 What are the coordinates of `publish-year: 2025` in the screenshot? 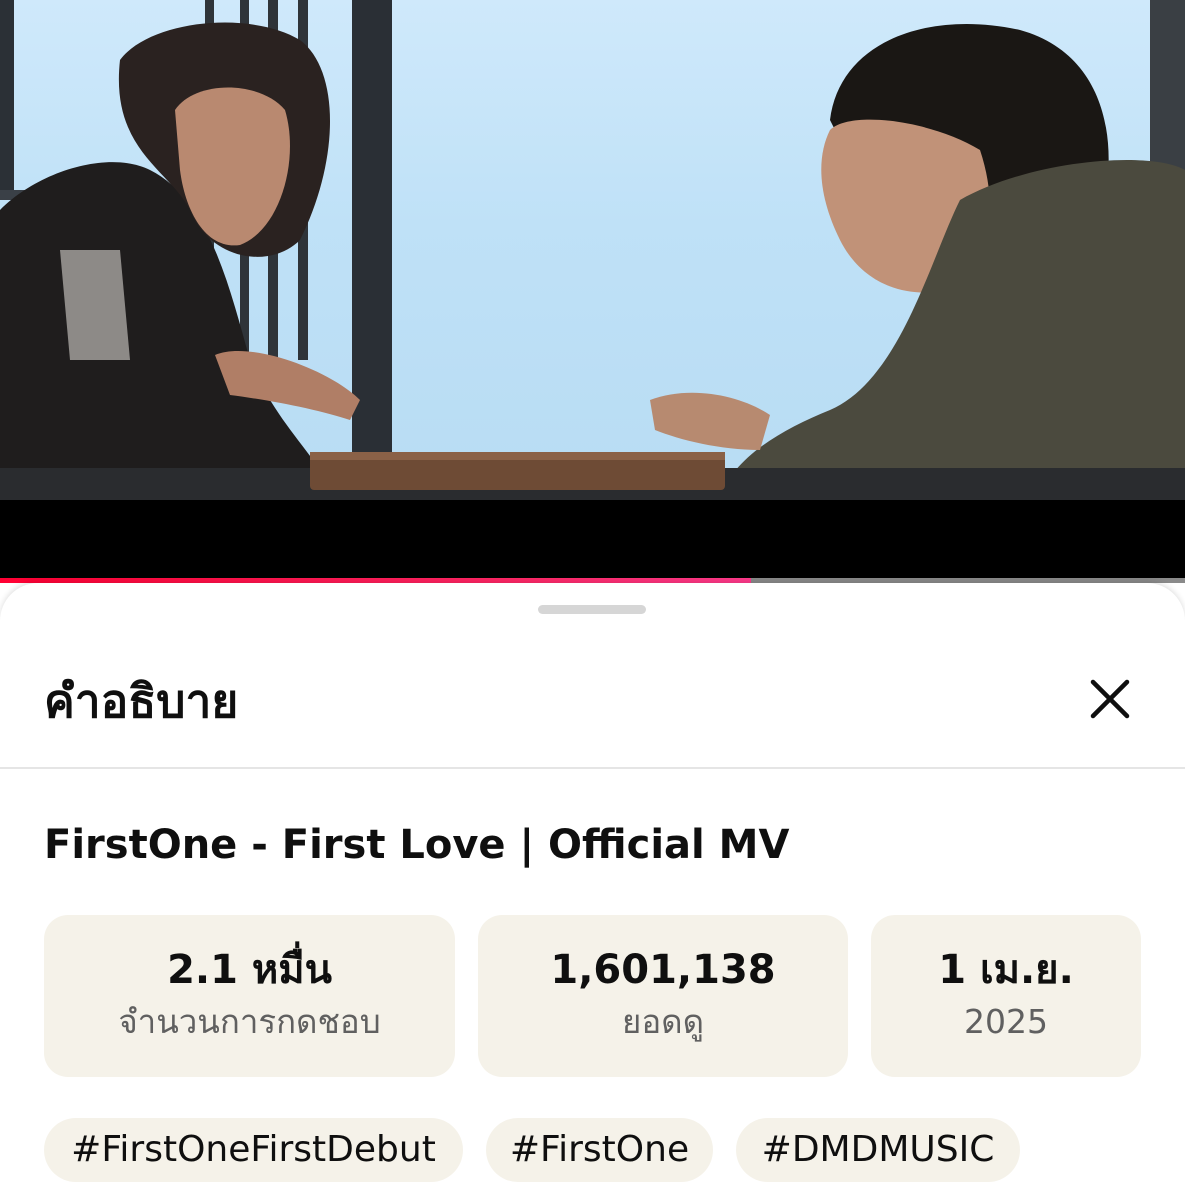 It's located at (1006, 1021).